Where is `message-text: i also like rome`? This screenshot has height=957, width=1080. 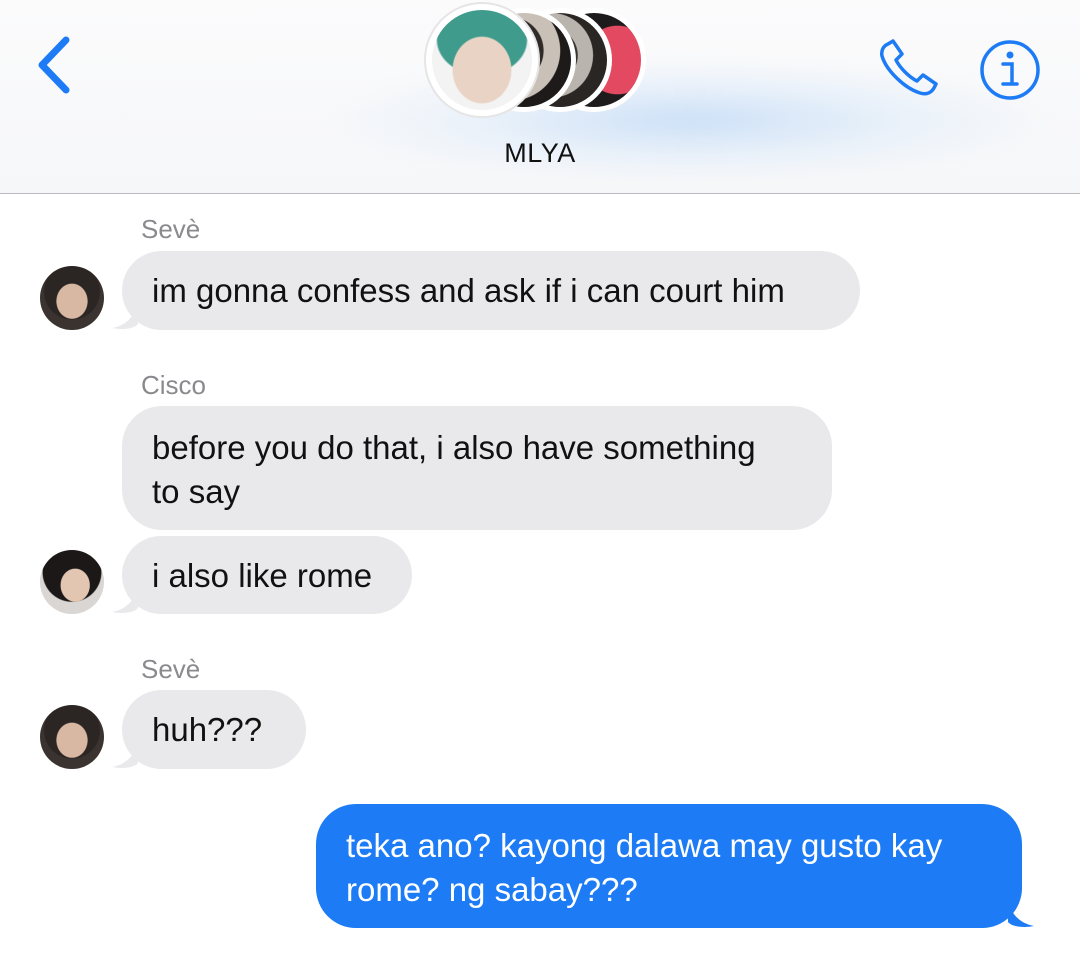
message-text: i also like rome is located at coordinates (262, 575).